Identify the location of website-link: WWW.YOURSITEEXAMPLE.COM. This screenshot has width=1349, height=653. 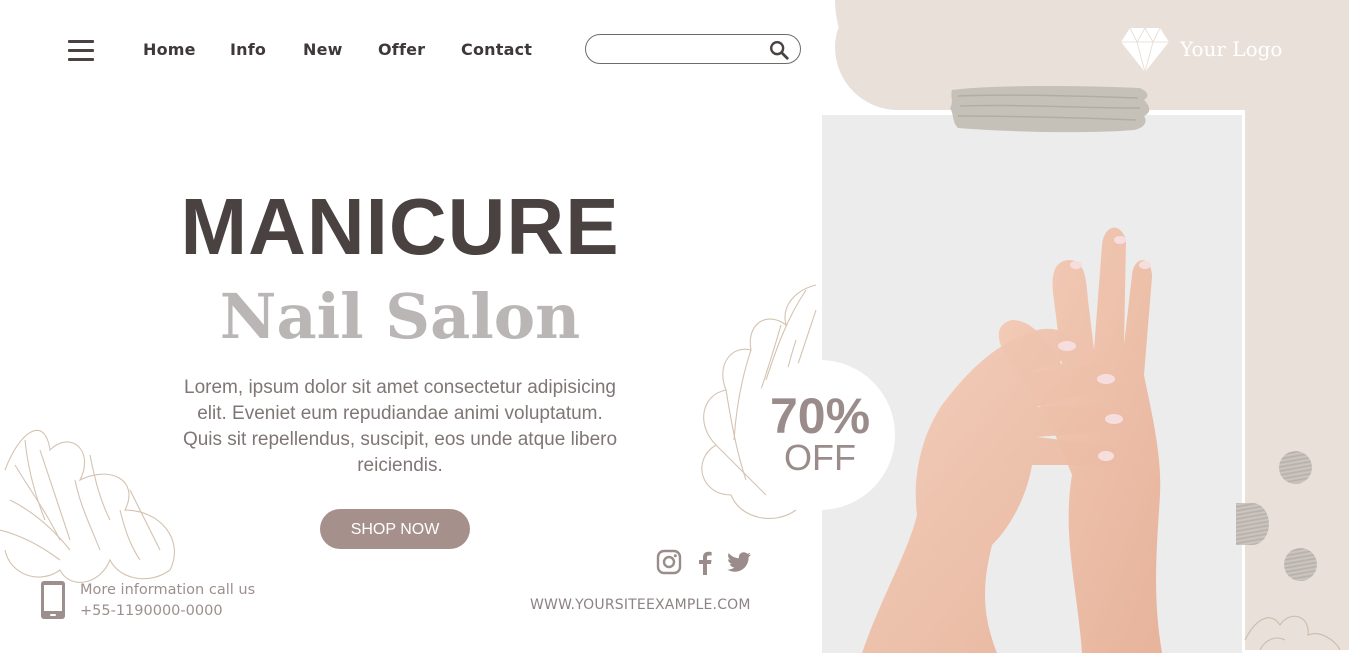
(640, 605).